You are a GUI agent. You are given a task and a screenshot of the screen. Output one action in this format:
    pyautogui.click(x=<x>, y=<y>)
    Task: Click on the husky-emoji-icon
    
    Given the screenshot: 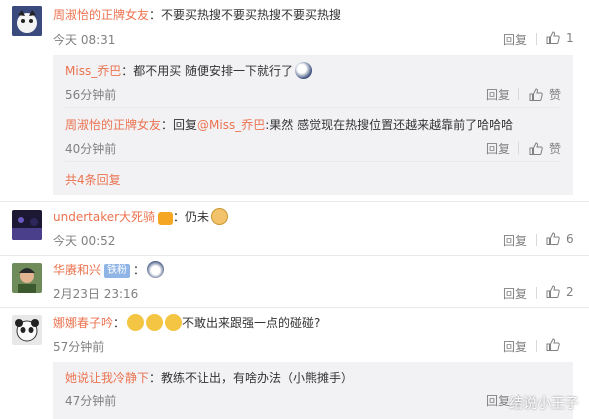 What is the action you would take?
    pyautogui.click(x=156, y=269)
    